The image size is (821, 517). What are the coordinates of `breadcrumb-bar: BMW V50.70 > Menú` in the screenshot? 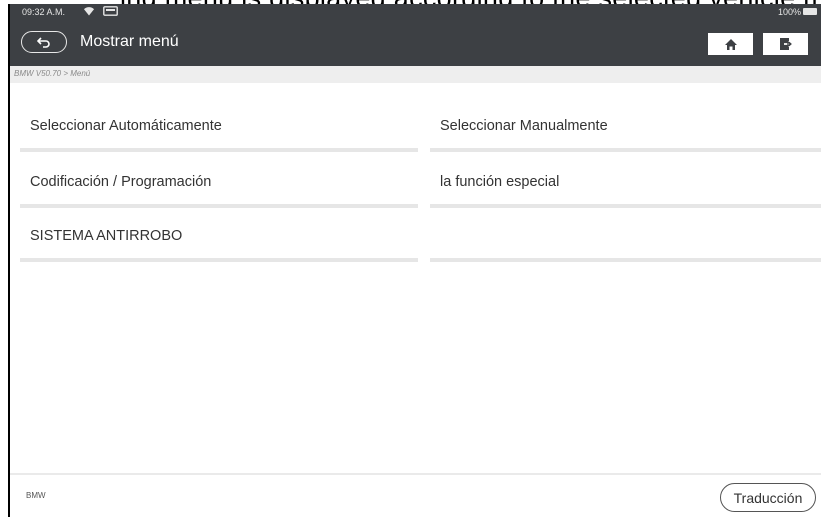 It's located at (415, 74).